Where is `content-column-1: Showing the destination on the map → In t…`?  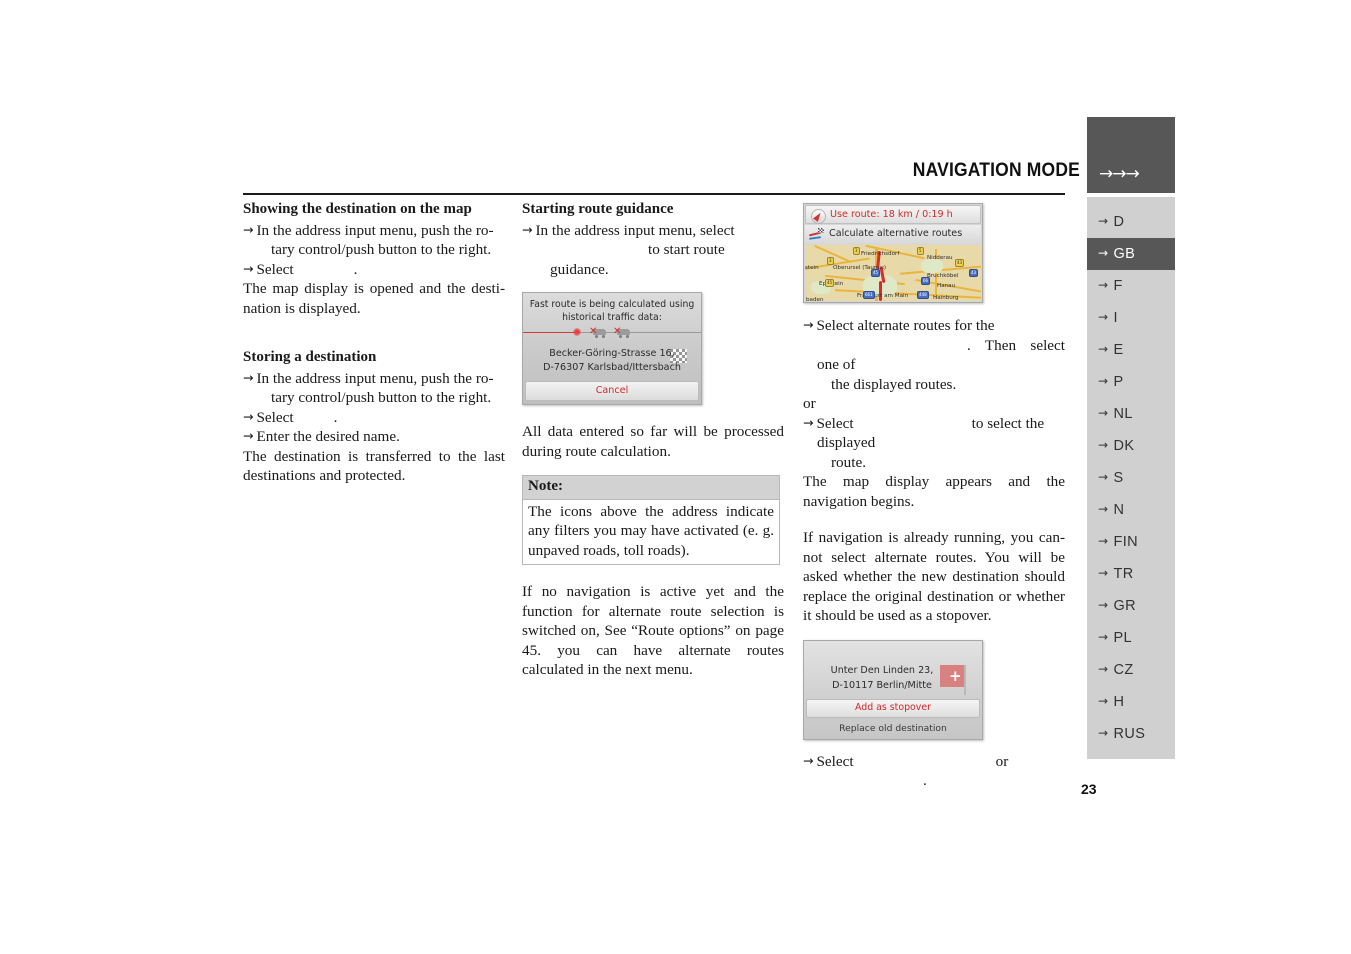 content-column-1: Showing the destination on the map → In t… is located at coordinates (374, 343).